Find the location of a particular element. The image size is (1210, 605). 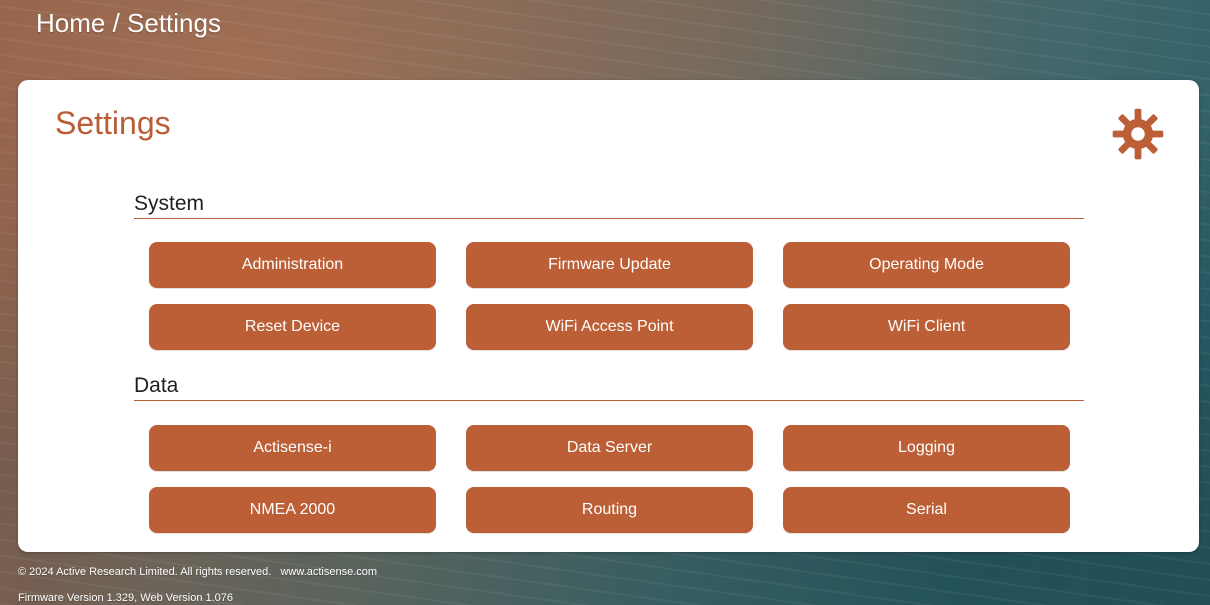

breadcrumb-link: Home / Settings is located at coordinates (128, 23).